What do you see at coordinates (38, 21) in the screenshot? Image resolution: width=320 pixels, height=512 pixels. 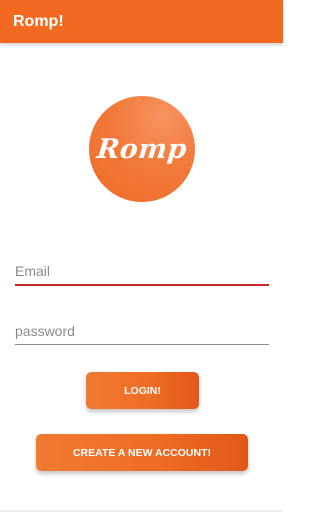 I see `app-title: Romp!` at bounding box center [38, 21].